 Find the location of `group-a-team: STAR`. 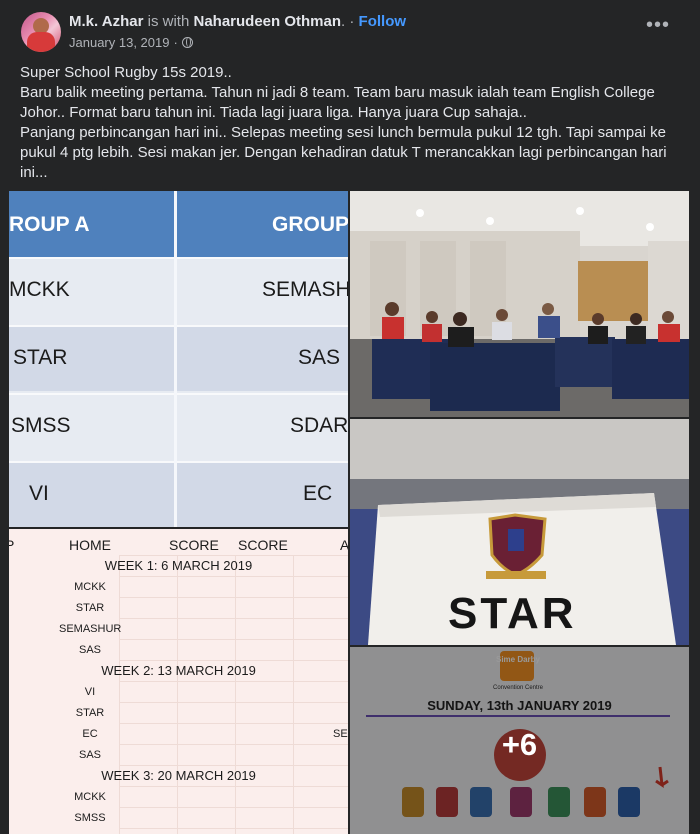

group-a-team: STAR is located at coordinates (40, 357).